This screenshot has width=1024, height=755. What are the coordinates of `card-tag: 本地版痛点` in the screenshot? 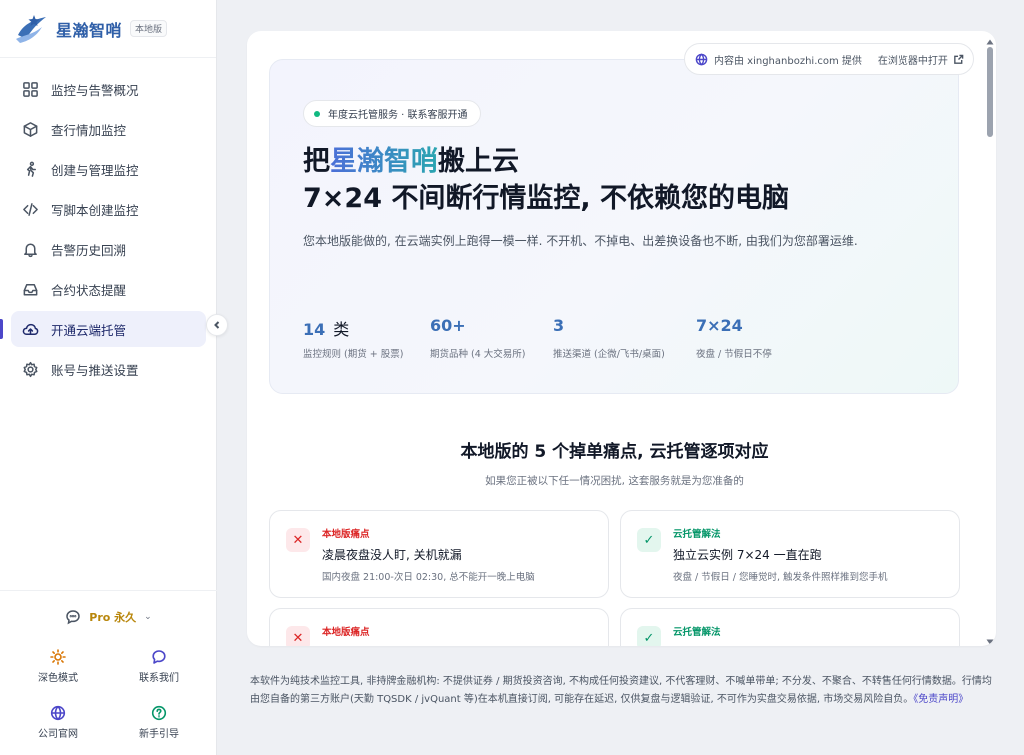 It's located at (346, 534).